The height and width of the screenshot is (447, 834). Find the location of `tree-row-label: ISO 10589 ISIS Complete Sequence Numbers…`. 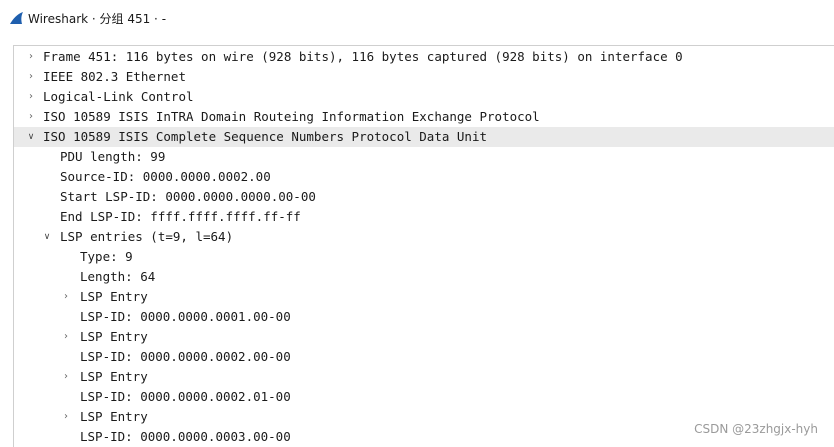

tree-row-label: ISO 10589 ISIS Complete Sequence Numbers… is located at coordinates (265, 136).